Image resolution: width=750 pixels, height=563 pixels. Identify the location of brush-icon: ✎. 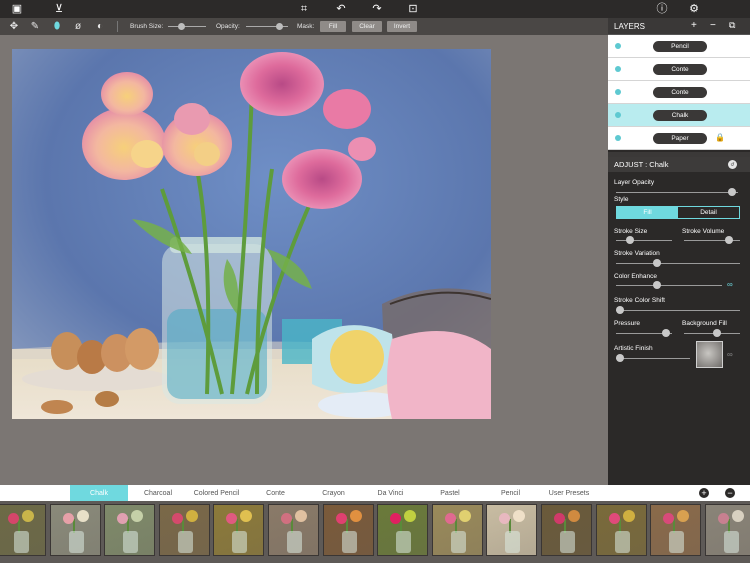
(35, 26).